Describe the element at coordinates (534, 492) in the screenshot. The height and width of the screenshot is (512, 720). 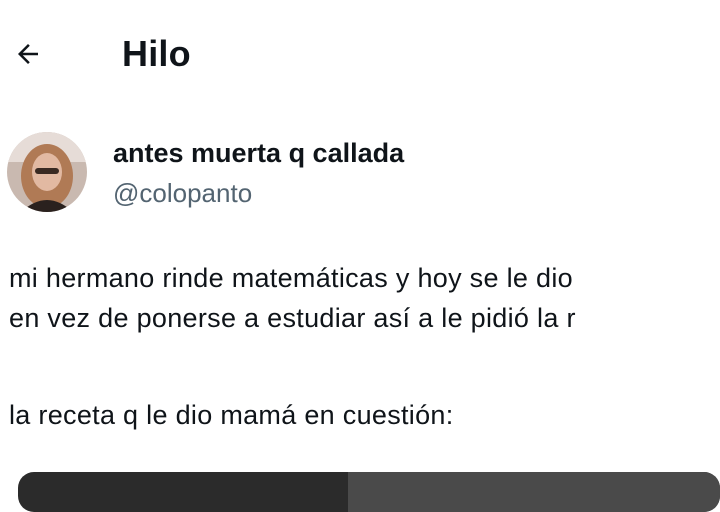
I see `media-image-segment` at that location.